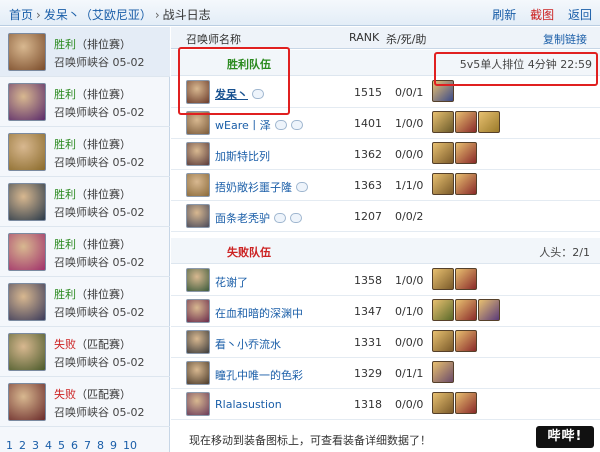 The image size is (600, 452). Describe the element at coordinates (565, 39) in the screenshot. I see `copy-link-button: 复制链接` at that location.